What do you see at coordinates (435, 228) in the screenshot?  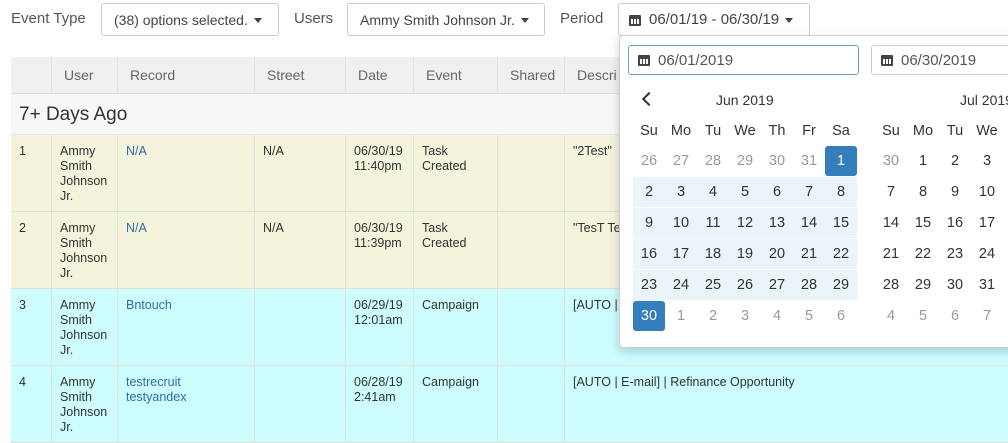 I see `event-line: Task` at bounding box center [435, 228].